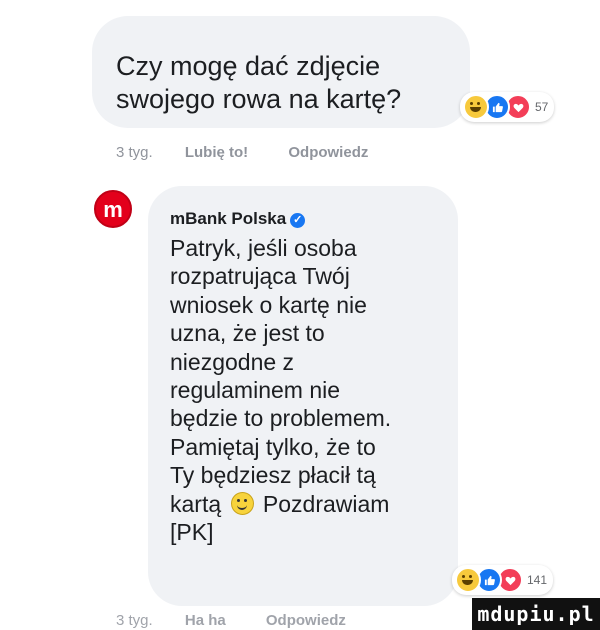  I want to click on reply-line: Pamiętaj tylko, że to, so click(273, 446).